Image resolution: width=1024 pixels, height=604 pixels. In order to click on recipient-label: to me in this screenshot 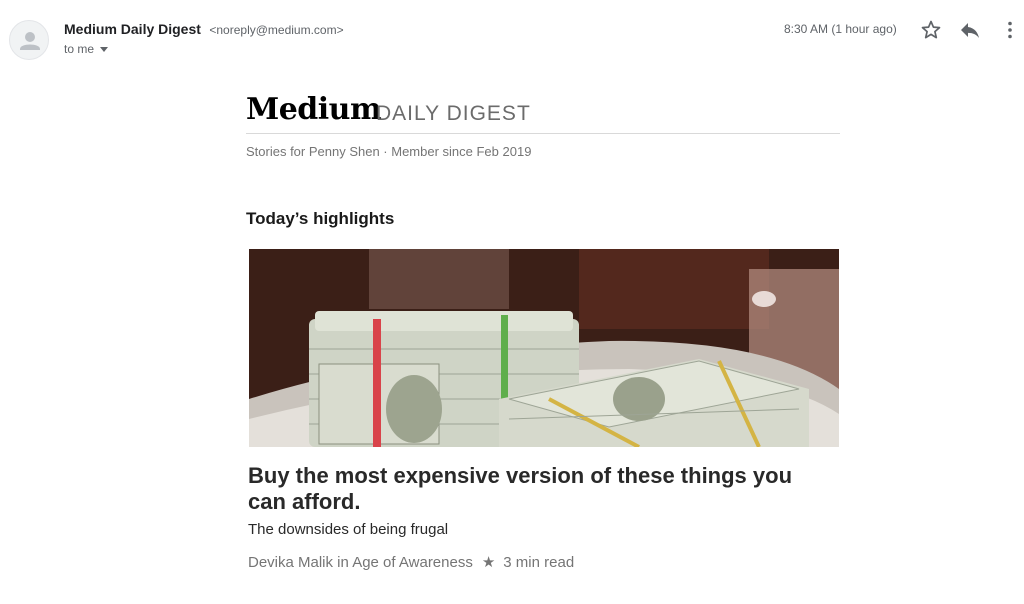, I will do `click(79, 49)`.